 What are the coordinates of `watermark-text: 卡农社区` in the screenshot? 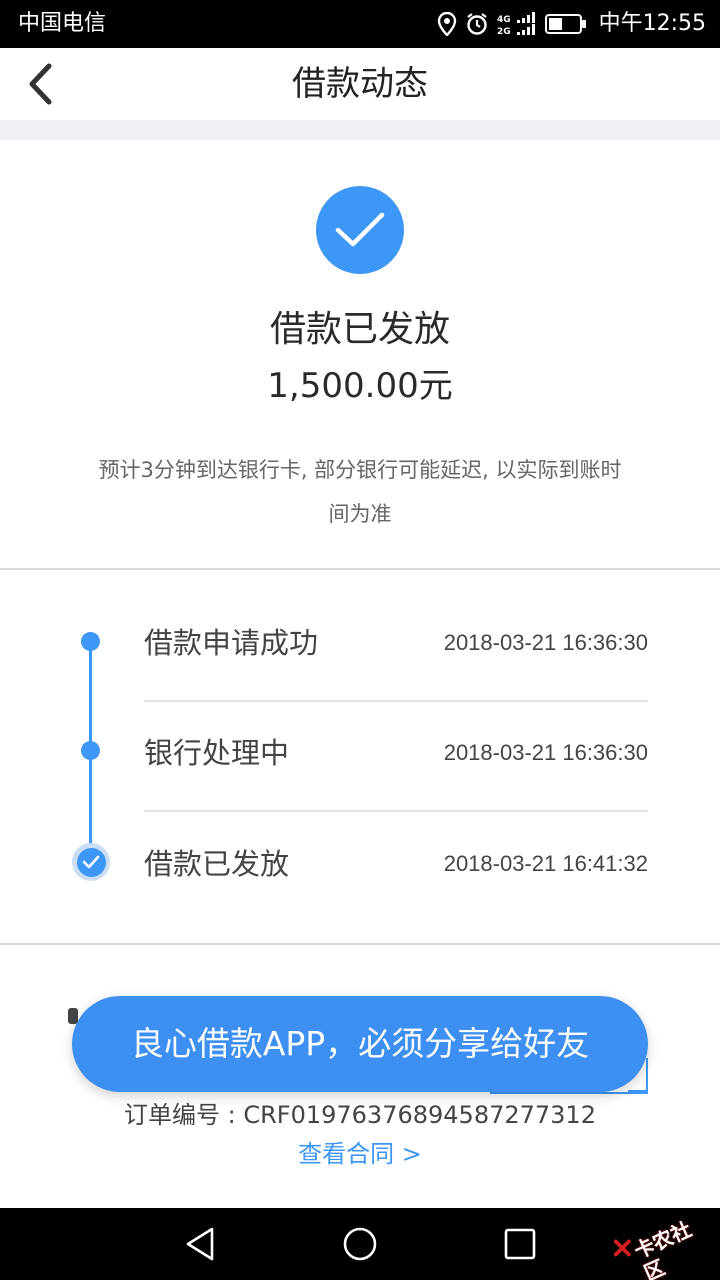 It's located at (662, 1248).